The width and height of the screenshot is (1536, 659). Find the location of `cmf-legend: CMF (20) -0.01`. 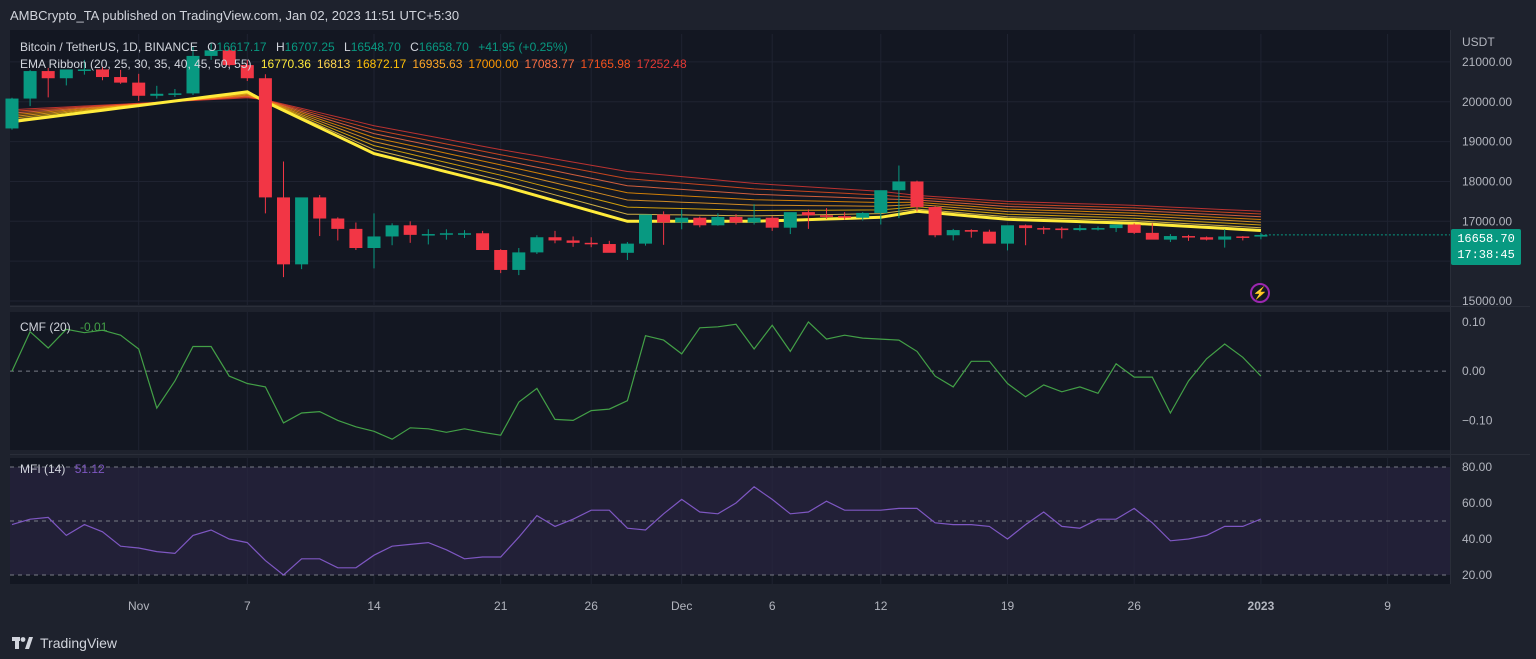

cmf-legend: CMF (20) -0.01 is located at coordinates (66, 327).